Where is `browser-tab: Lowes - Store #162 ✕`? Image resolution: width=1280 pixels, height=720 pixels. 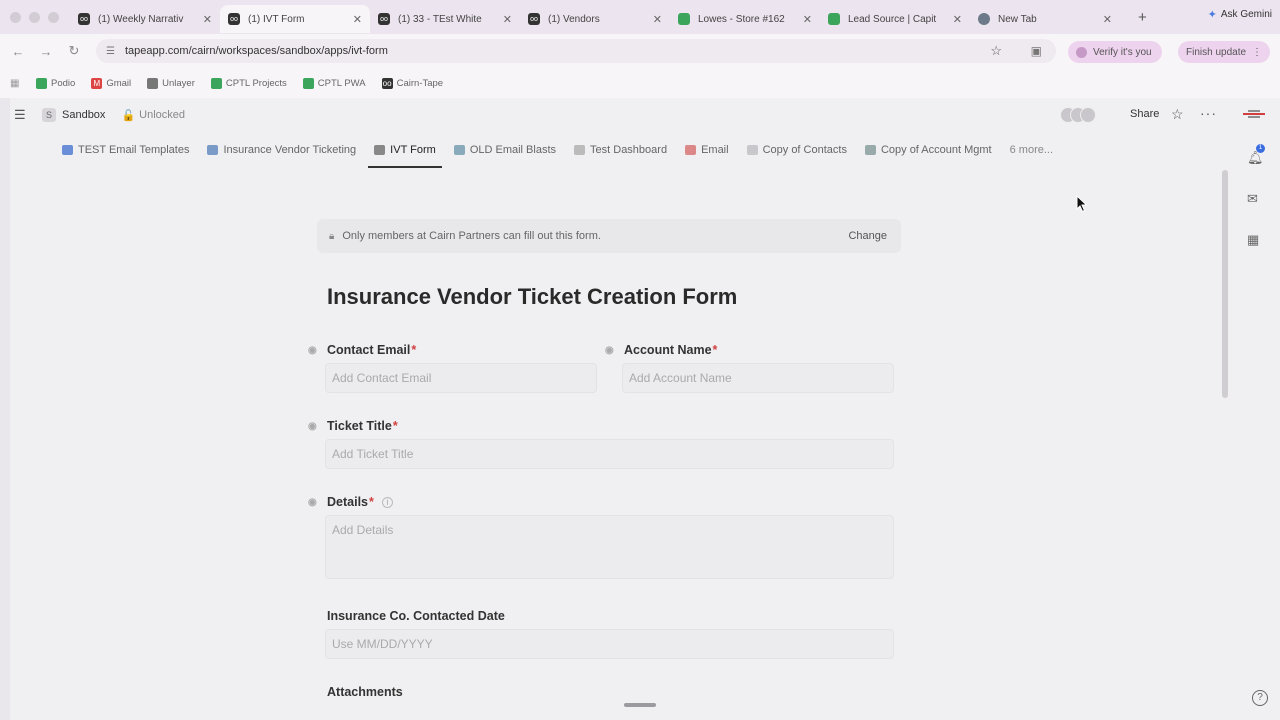
browser-tab: Lowes - Store #162 ✕ is located at coordinates (745, 19).